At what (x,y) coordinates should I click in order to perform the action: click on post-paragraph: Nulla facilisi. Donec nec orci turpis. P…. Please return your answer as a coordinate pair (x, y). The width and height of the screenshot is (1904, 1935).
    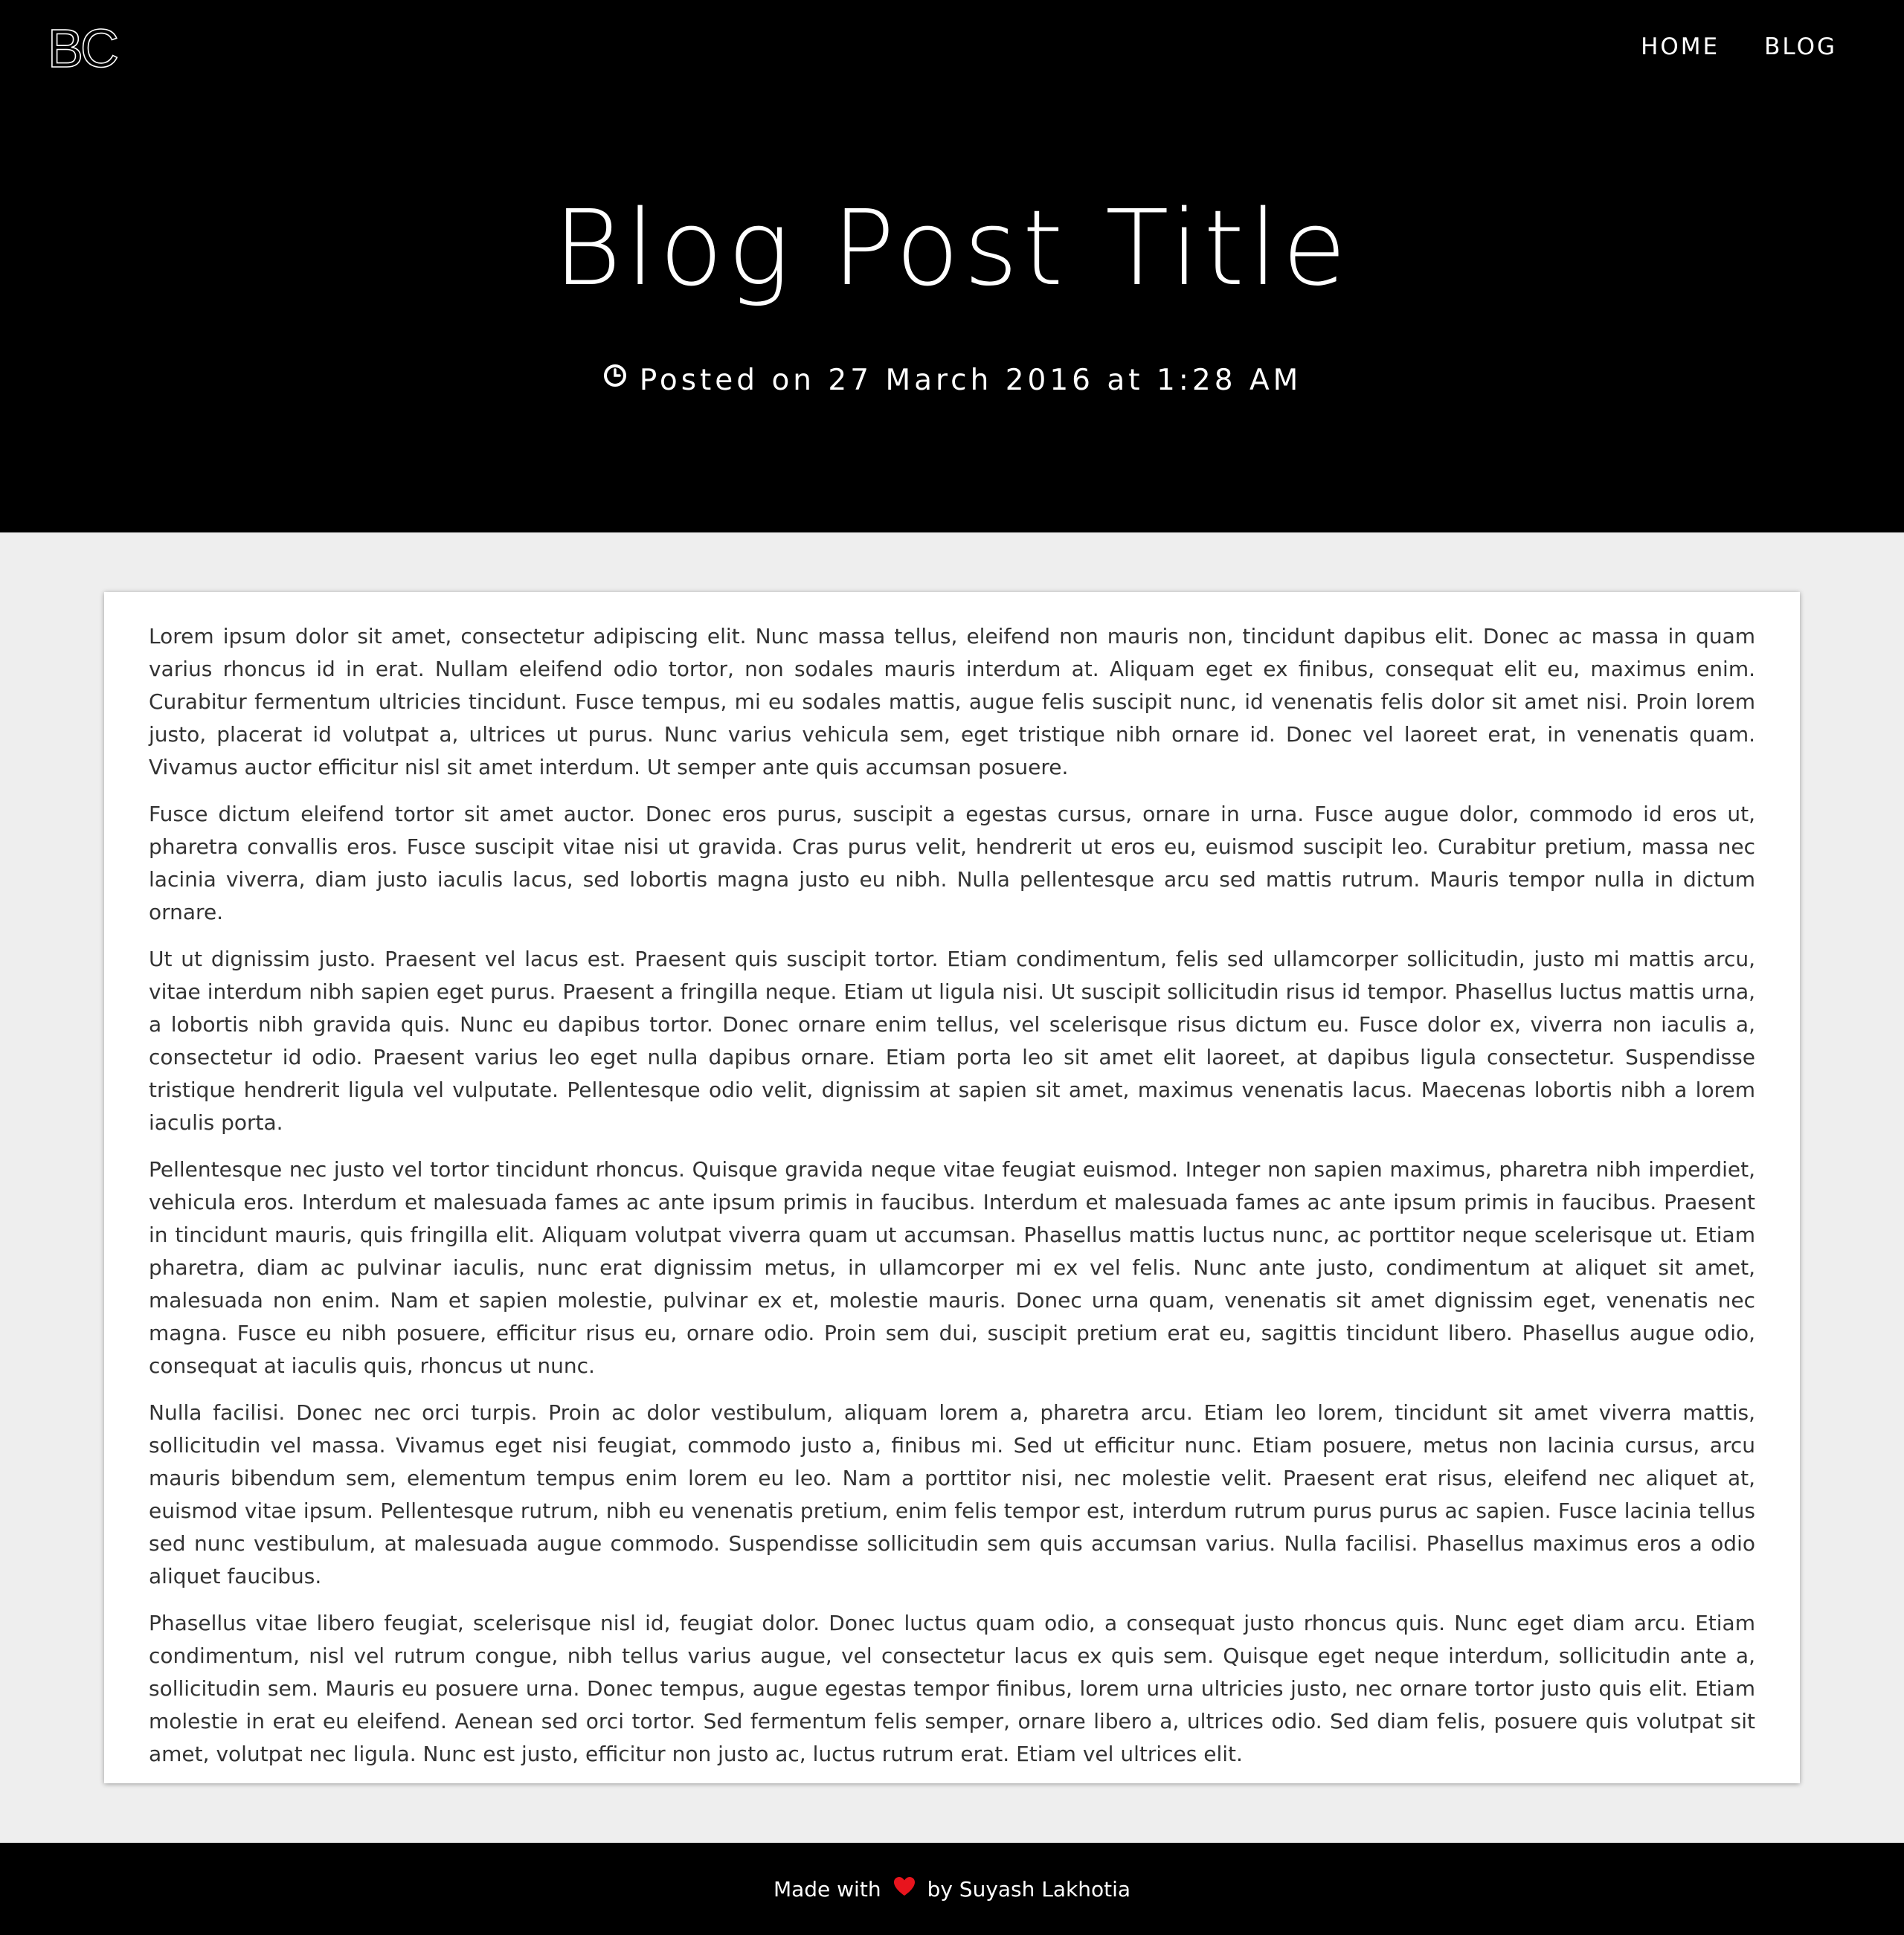
    Looking at the image, I should click on (952, 1494).